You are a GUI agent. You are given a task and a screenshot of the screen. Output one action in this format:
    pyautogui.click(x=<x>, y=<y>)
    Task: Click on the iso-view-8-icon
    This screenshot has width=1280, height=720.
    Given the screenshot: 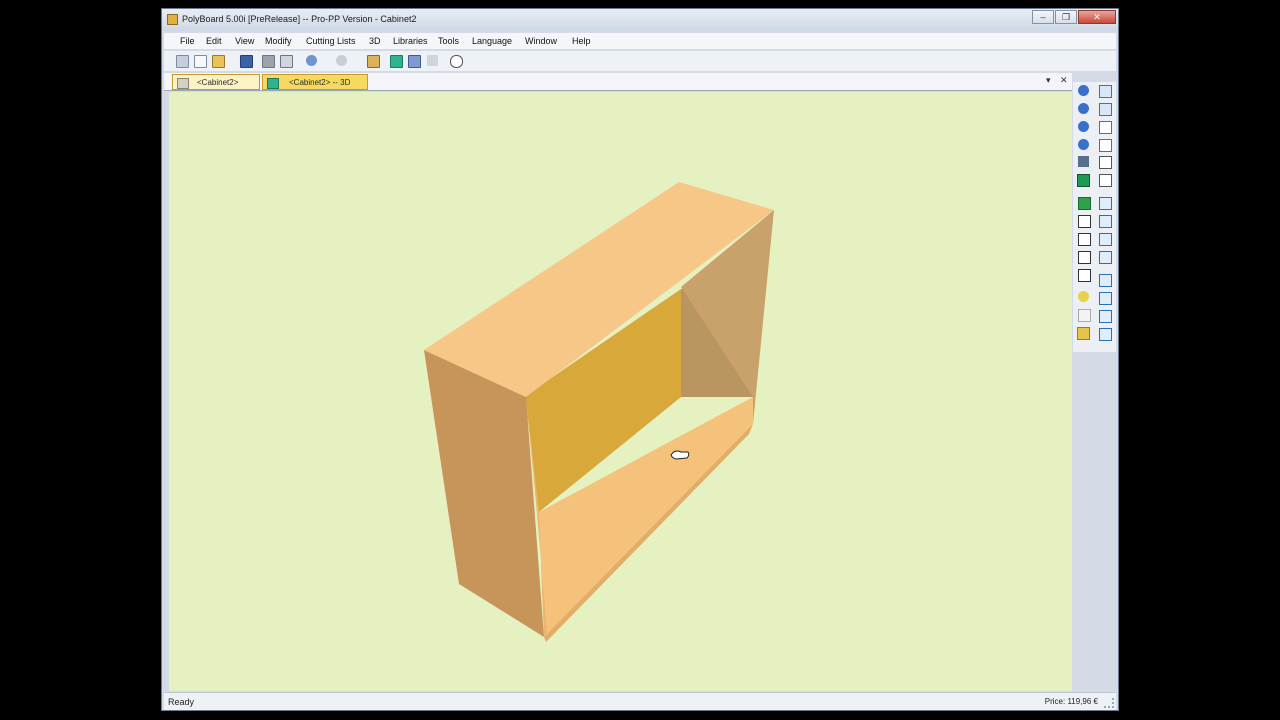 What is the action you would take?
    pyautogui.click(x=1105, y=334)
    